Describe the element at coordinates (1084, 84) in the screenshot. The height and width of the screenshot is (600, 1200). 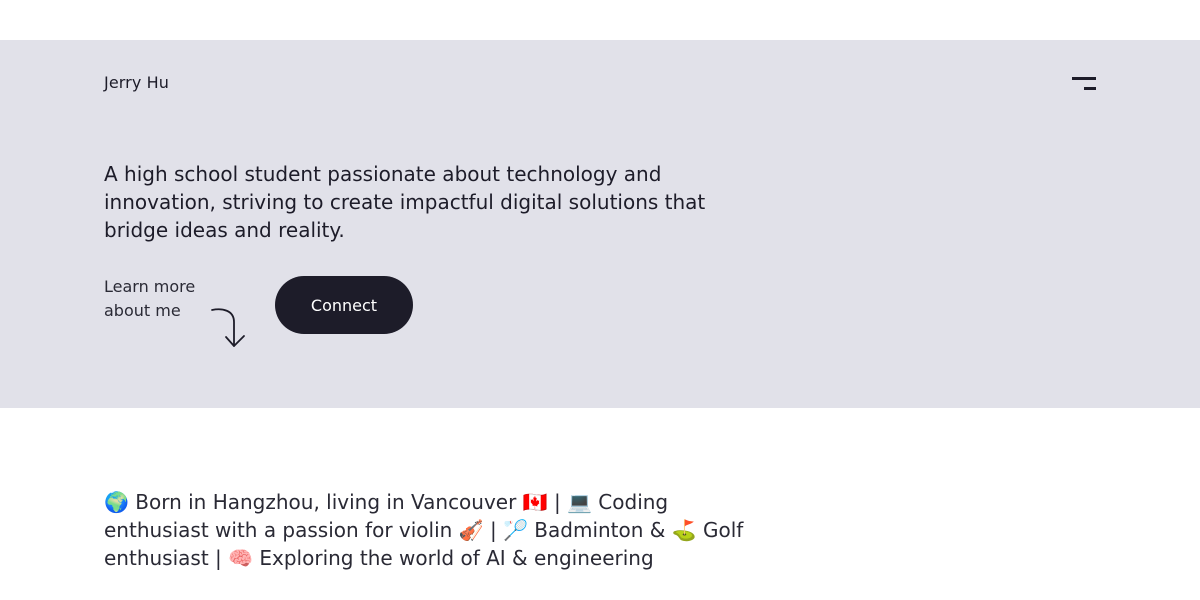
I see `menu-button` at that location.